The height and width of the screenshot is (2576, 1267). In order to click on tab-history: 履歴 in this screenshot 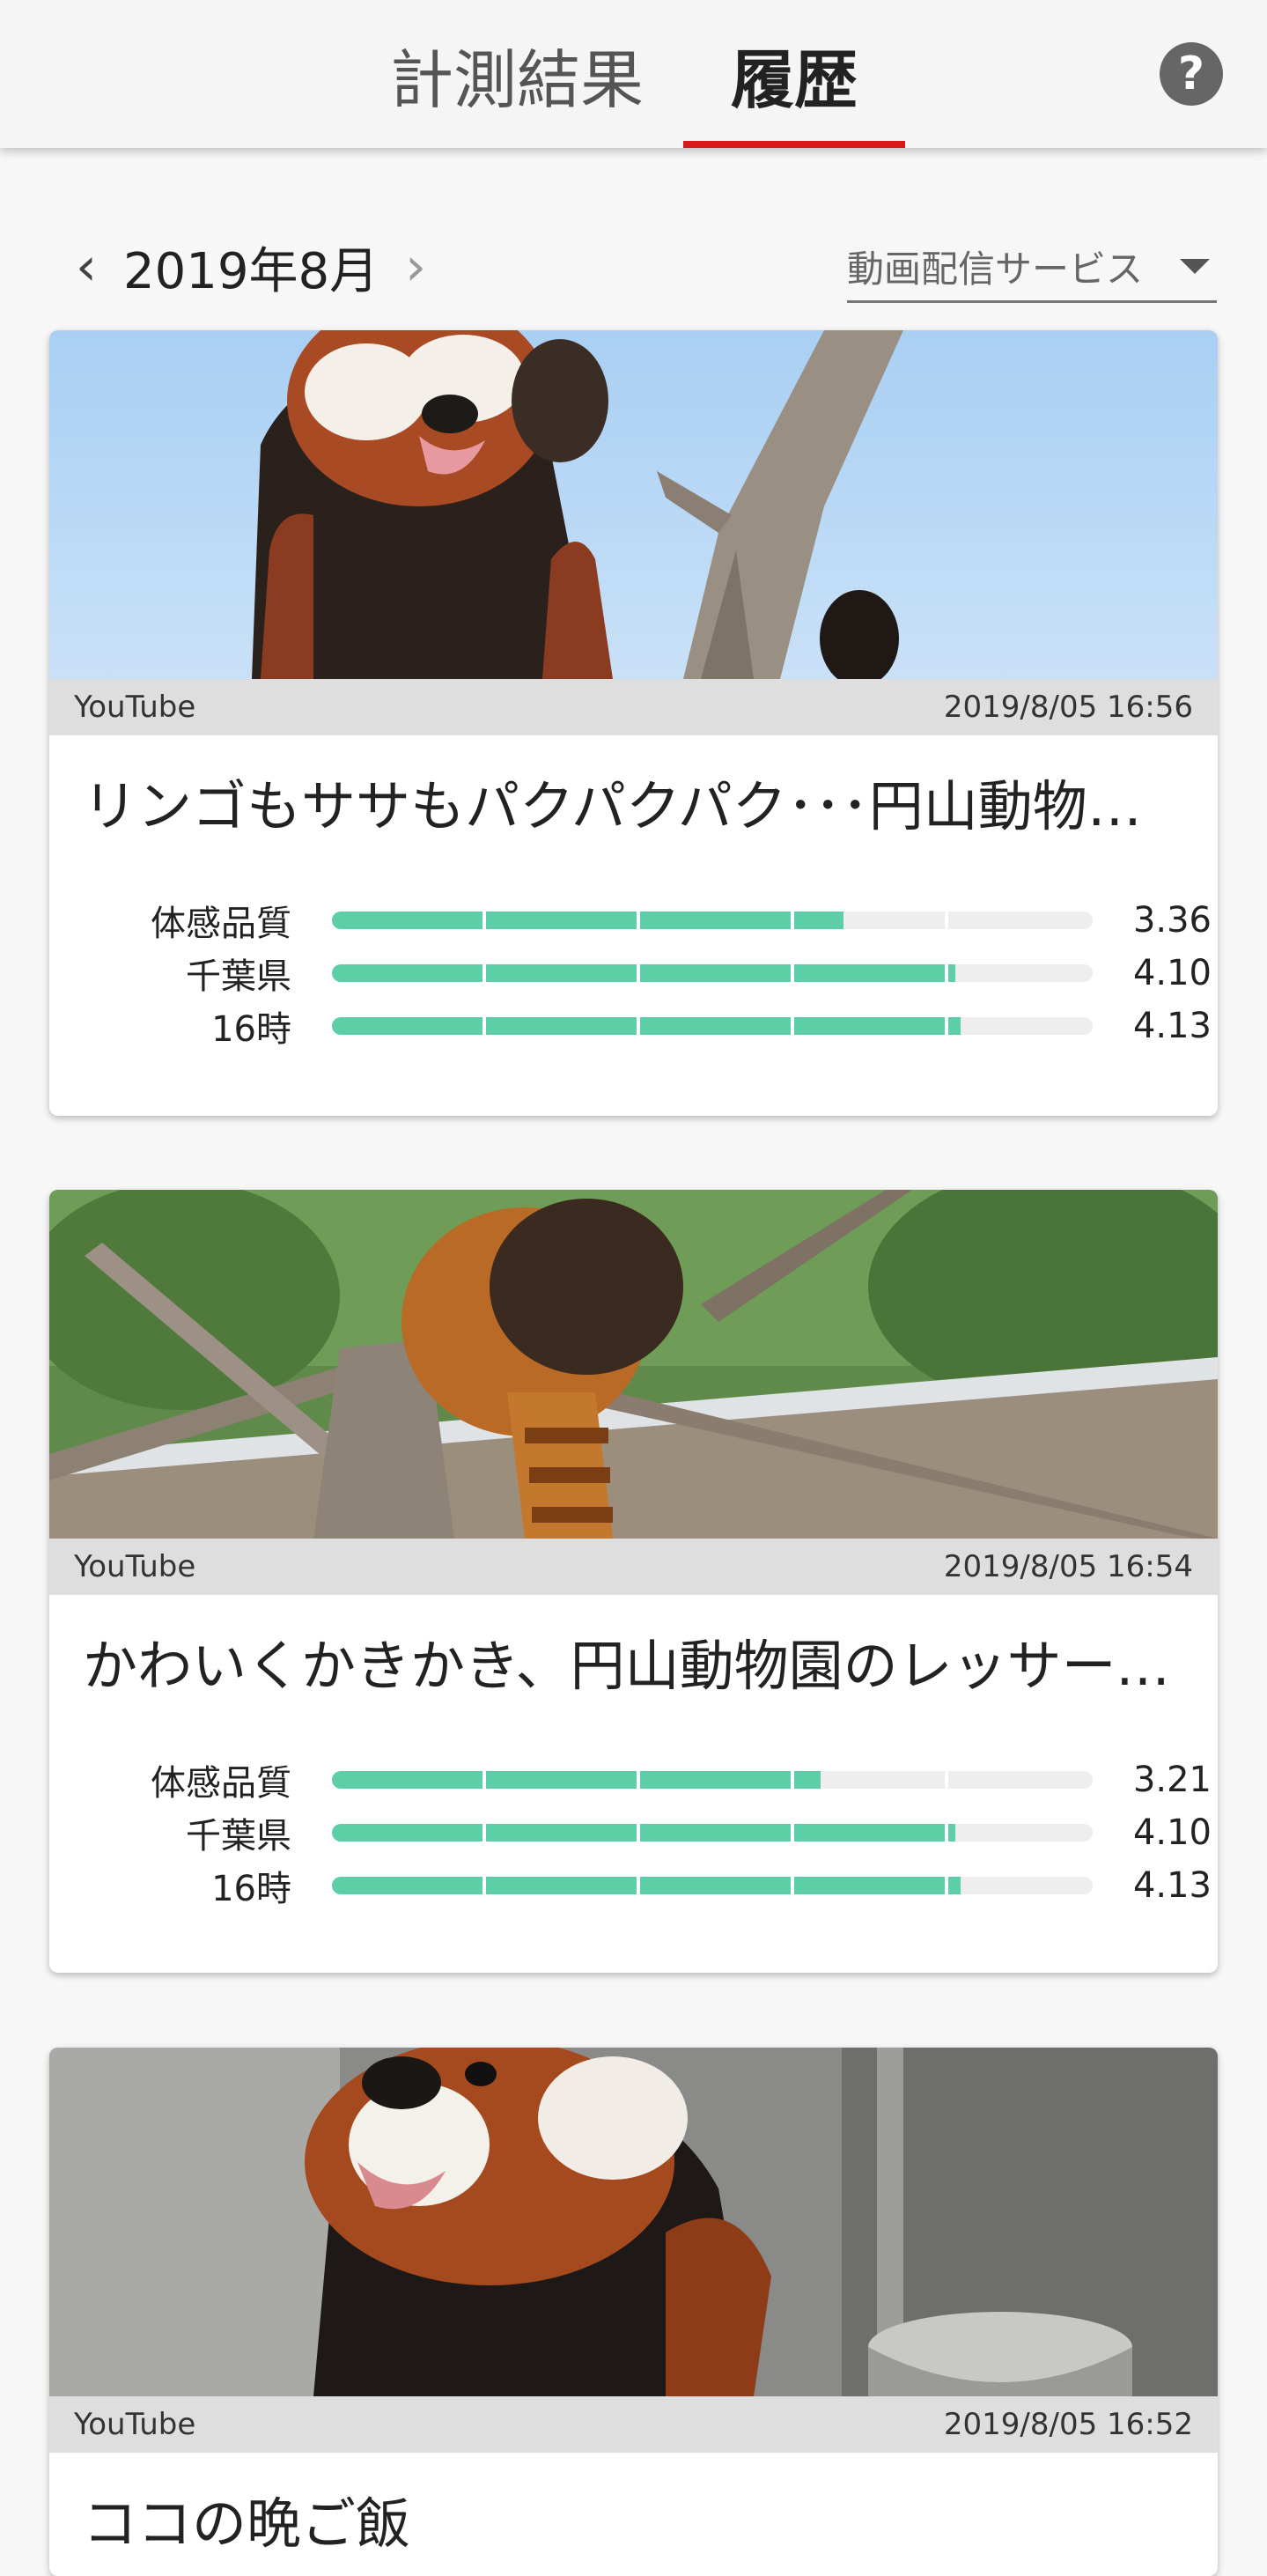, I will do `click(794, 74)`.